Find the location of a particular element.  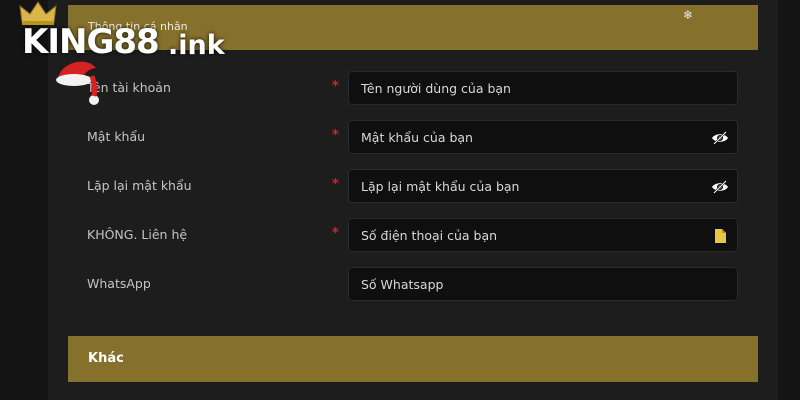

santa-hat-icon is located at coordinates (77, 83).